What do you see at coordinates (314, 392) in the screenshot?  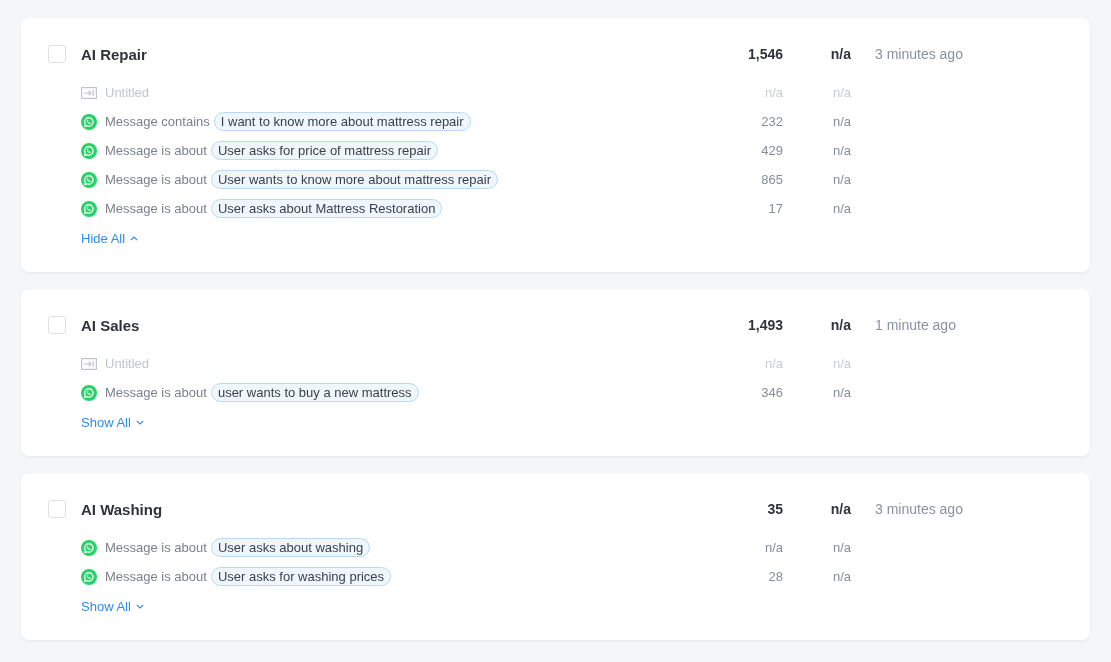 I see `trigger-tag: user wants to buy a new mattress` at bounding box center [314, 392].